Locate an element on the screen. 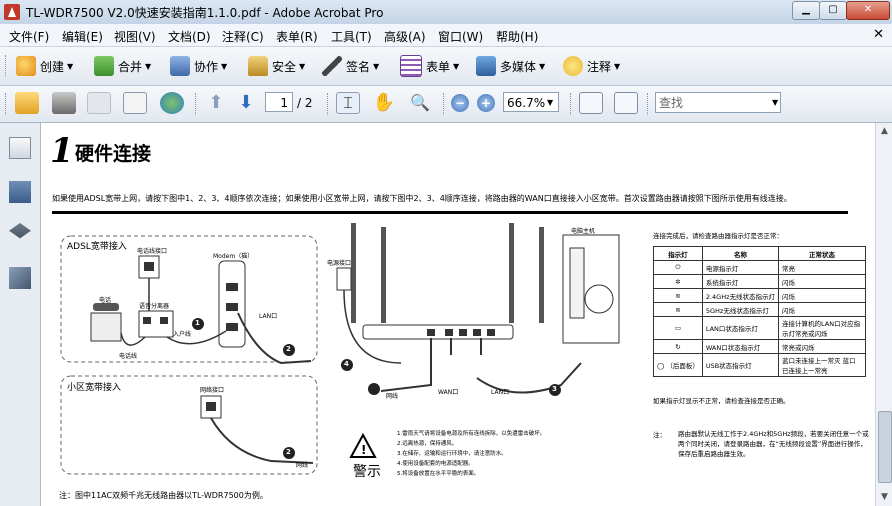  adsl-title: ADSL宽带接入 is located at coordinates (97, 247).